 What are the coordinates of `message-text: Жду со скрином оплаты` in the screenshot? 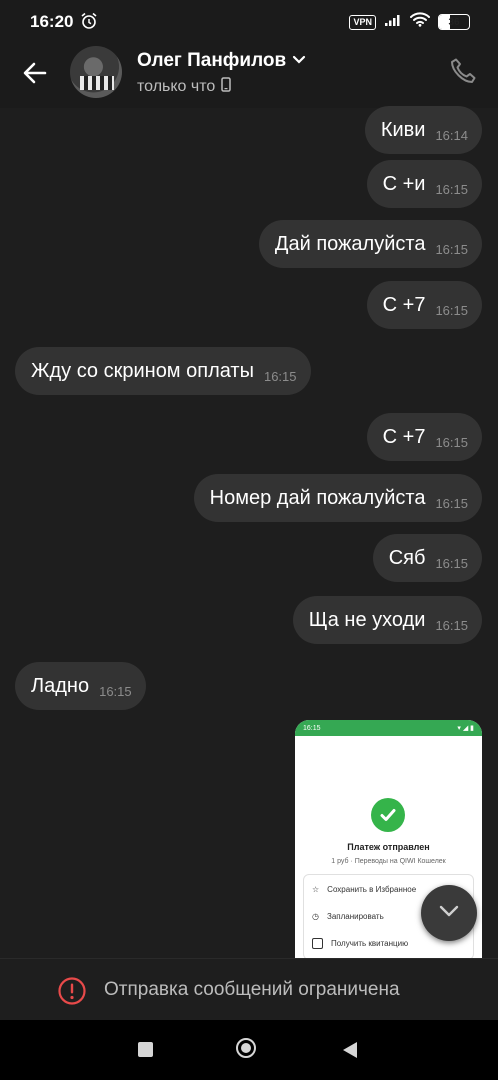 It's located at (142, 370).